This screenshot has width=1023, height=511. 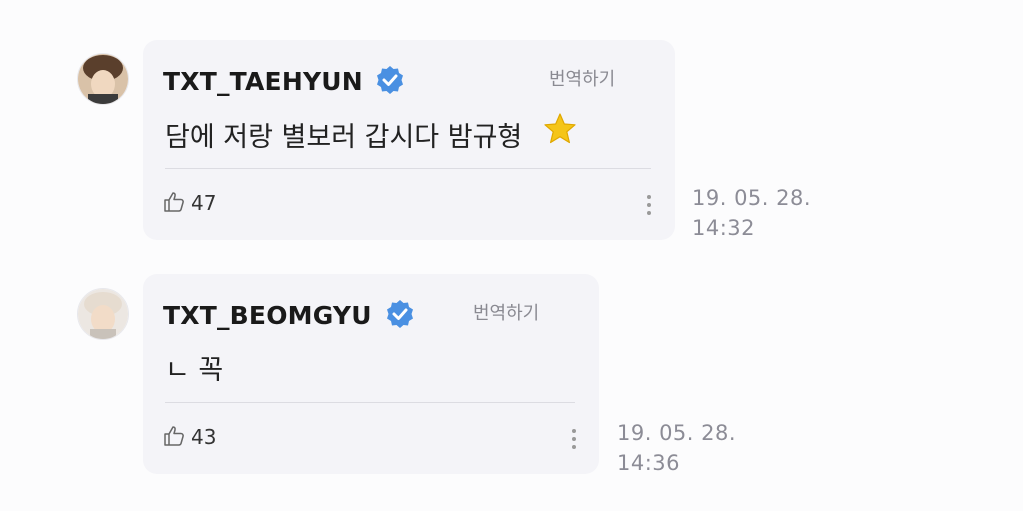 I want to click on comment-username: TXT_TAEHYUN, so click(x=263, y=81).